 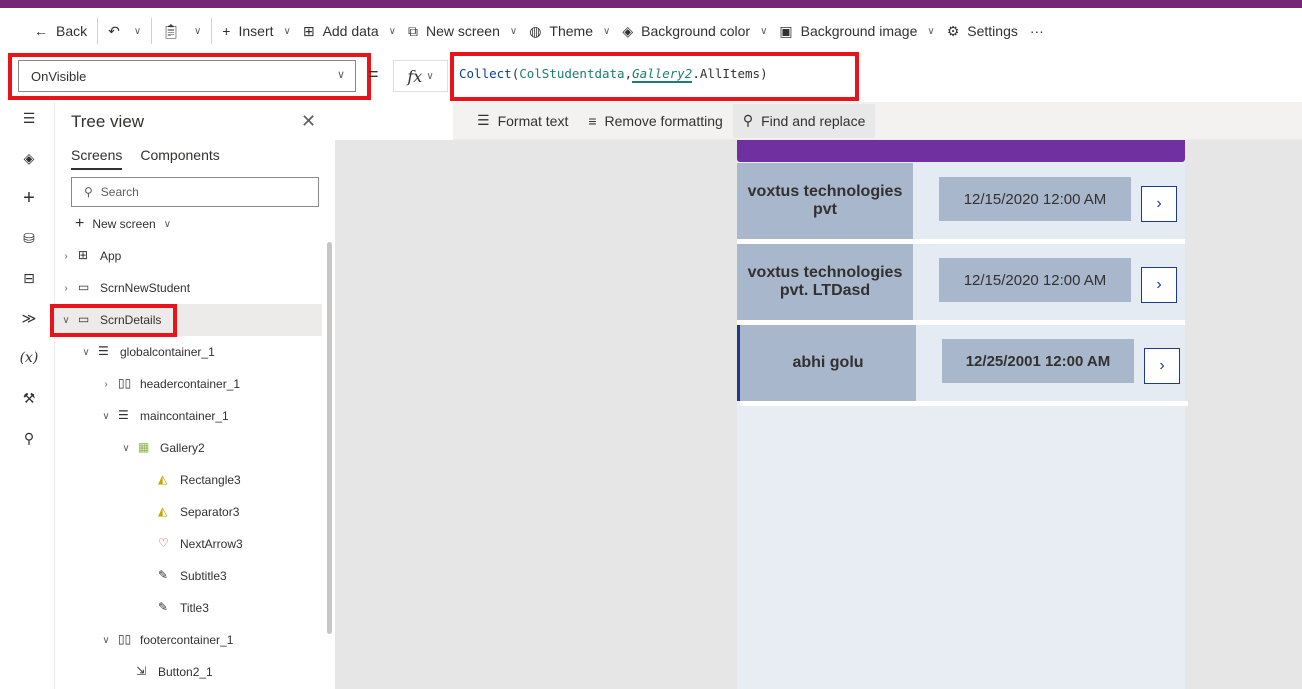 What do you see at coordinates (191, 256) in the screenshot?
I see `tree-item-app: › ⊞ App` at bounding box center [191, 256].